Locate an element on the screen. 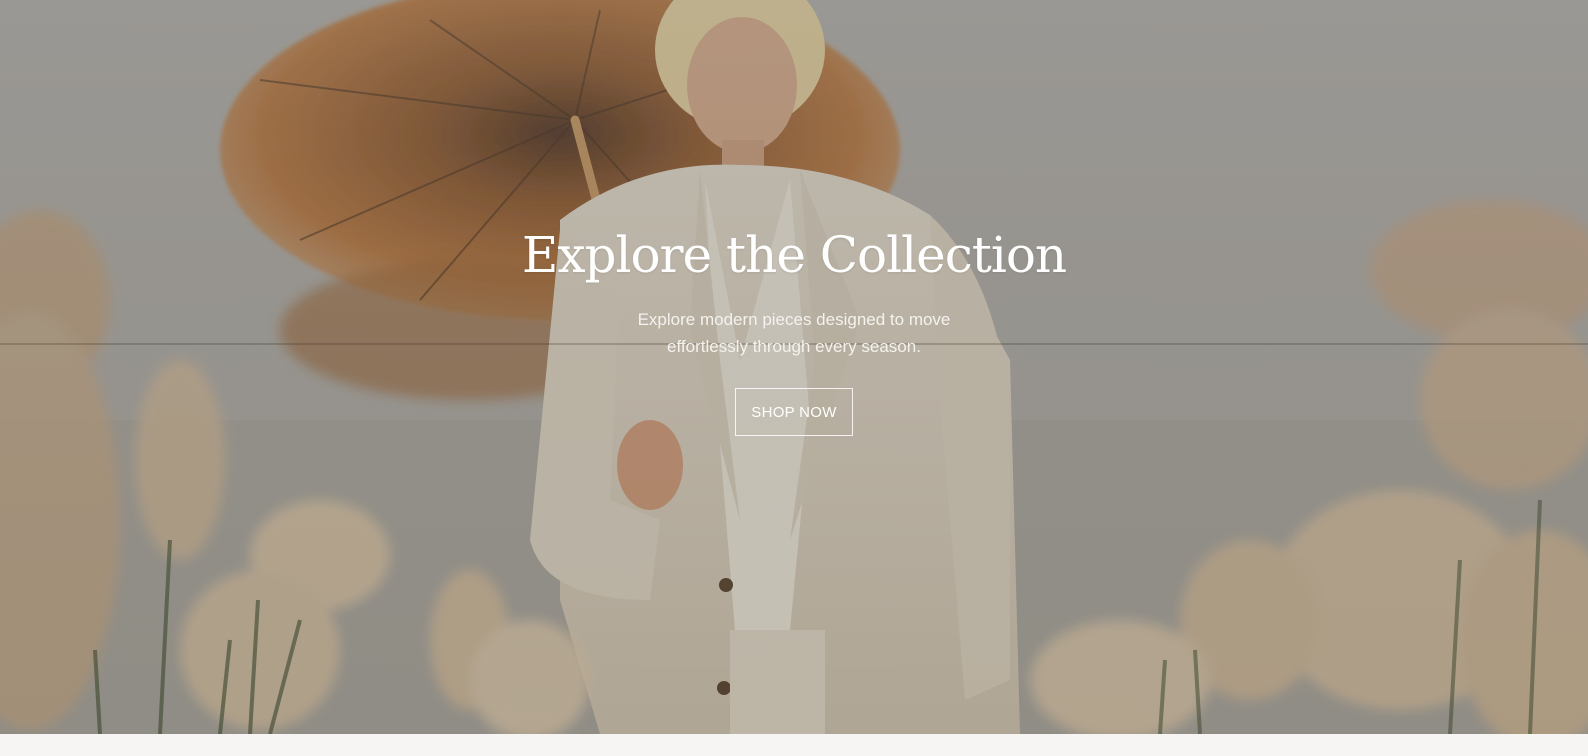 Image resolution: width=1588 pixels, height=756 pixels. hero-title: Explore the Collection is located at coordinates (794, 255).